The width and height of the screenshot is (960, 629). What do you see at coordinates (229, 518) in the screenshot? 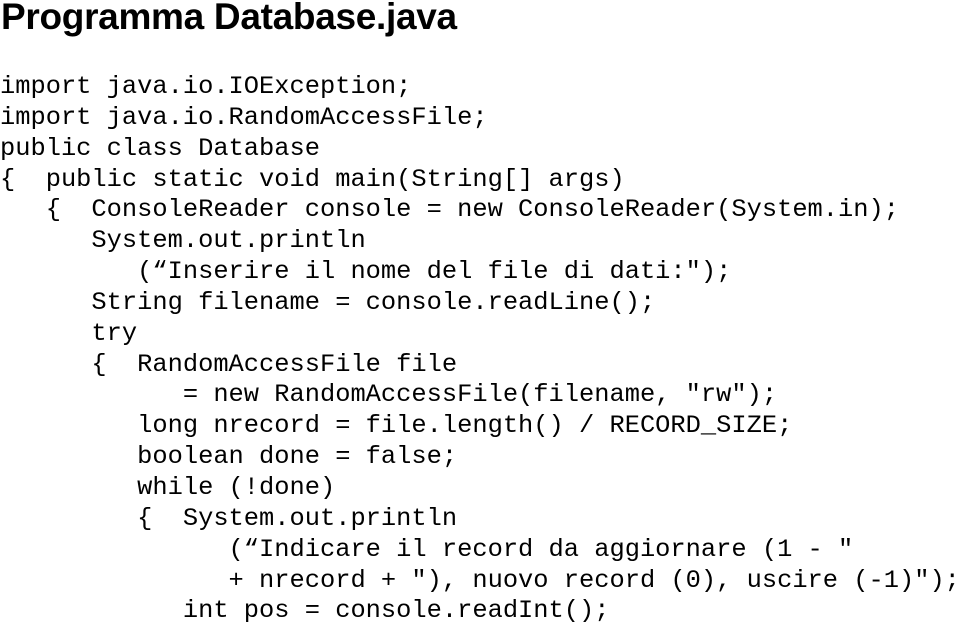
I see `code-line: { System.out.println` at bounding box center [229, 518].